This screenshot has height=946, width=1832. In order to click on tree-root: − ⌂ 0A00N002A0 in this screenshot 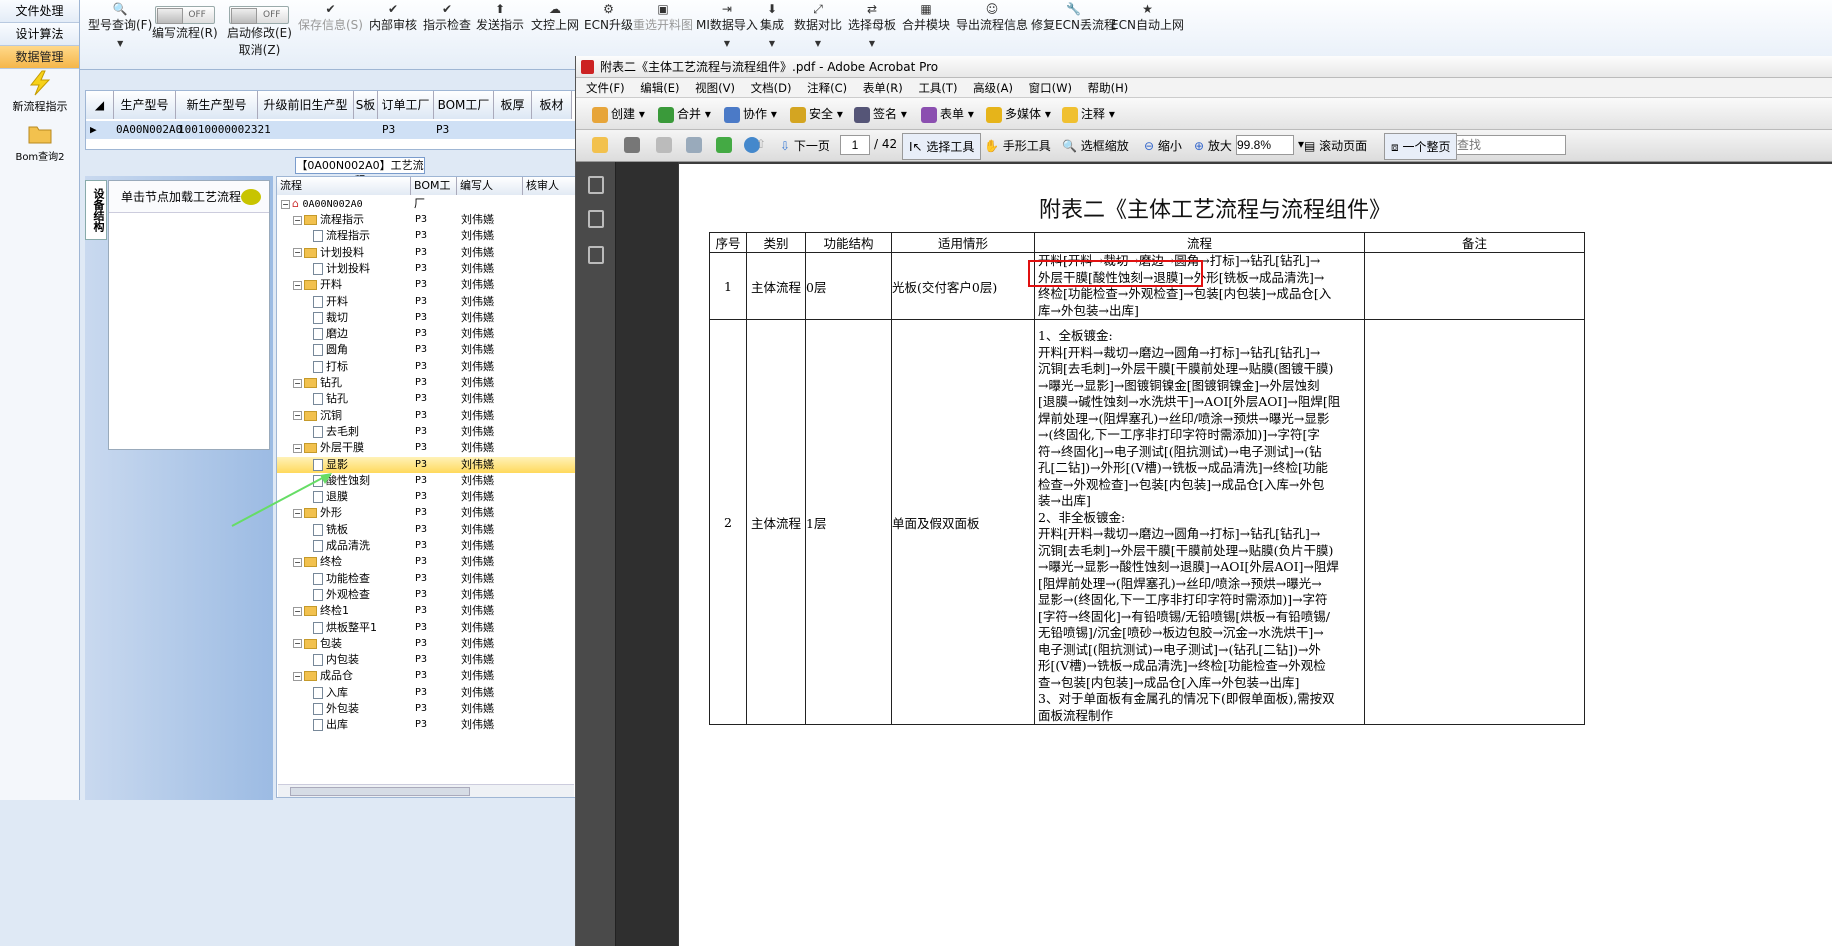, I will do `click(427, 204)`.